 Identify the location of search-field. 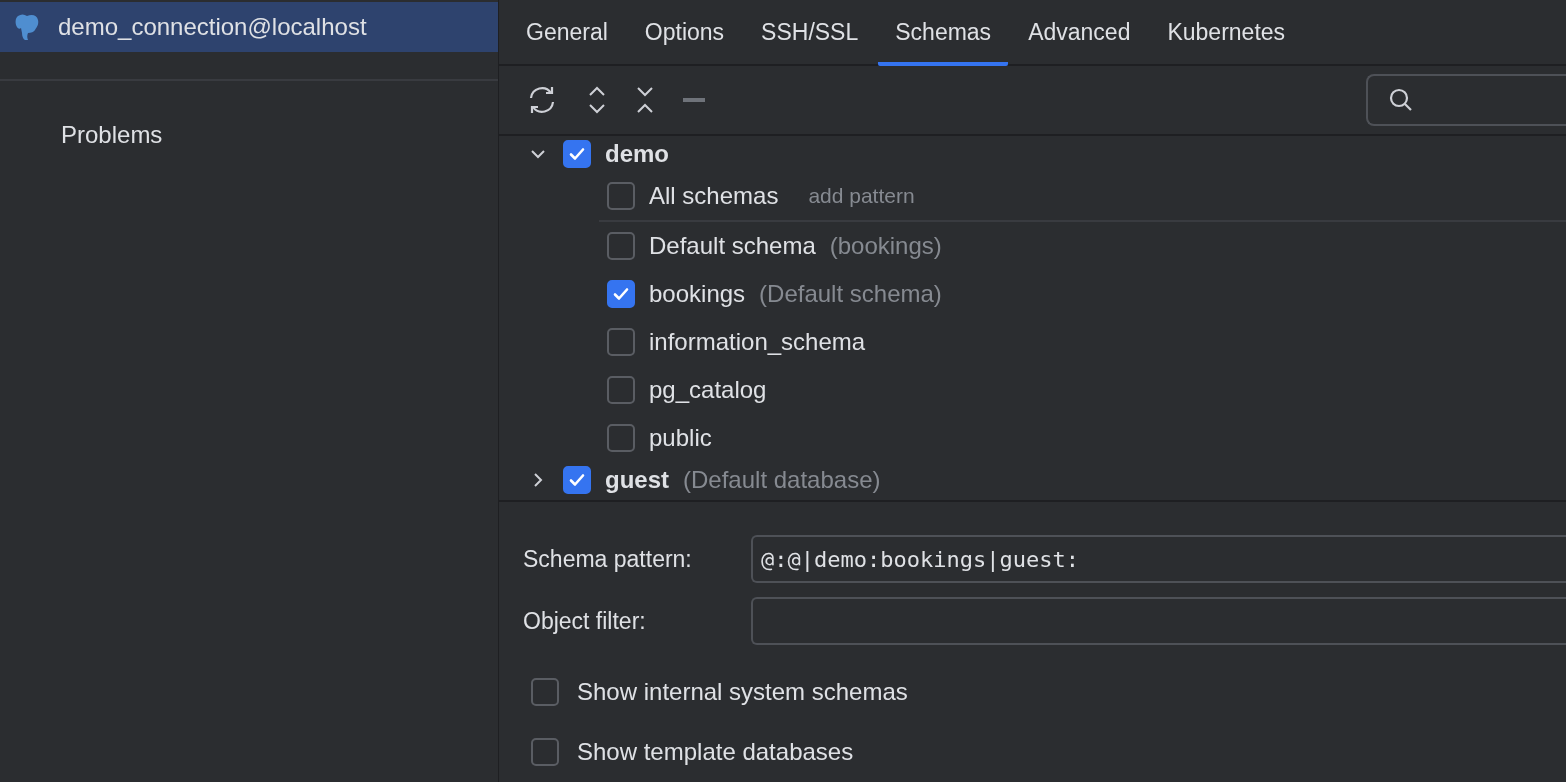
(1466, 100).